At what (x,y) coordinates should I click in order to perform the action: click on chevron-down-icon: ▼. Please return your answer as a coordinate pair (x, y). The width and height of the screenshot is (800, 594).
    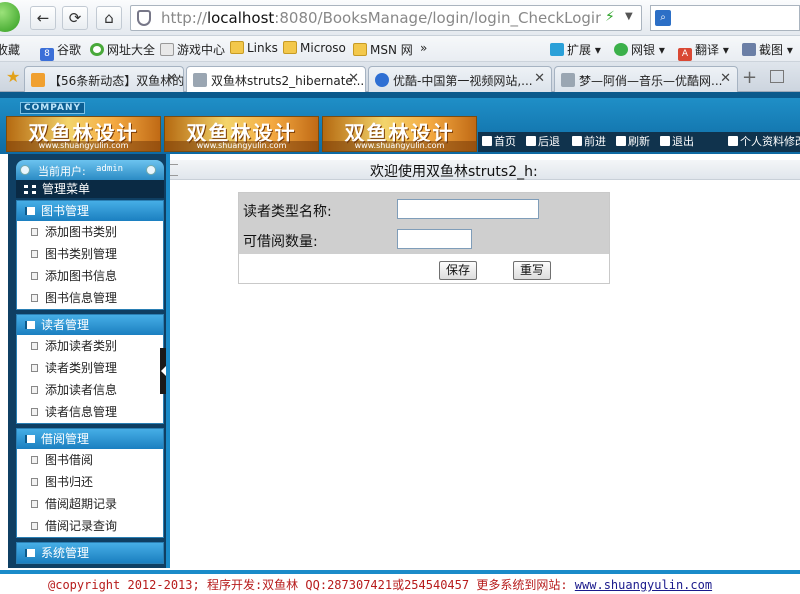
    Looking at the image, I should click on (629, 16).